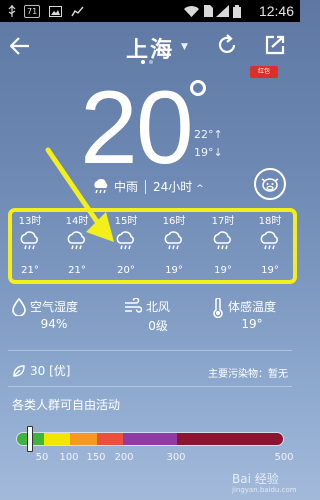 This screenshot has width=320, height=500. Describe the element at coordinates (198, 88) in the screenshot. I see `degree-symbol` at that location.